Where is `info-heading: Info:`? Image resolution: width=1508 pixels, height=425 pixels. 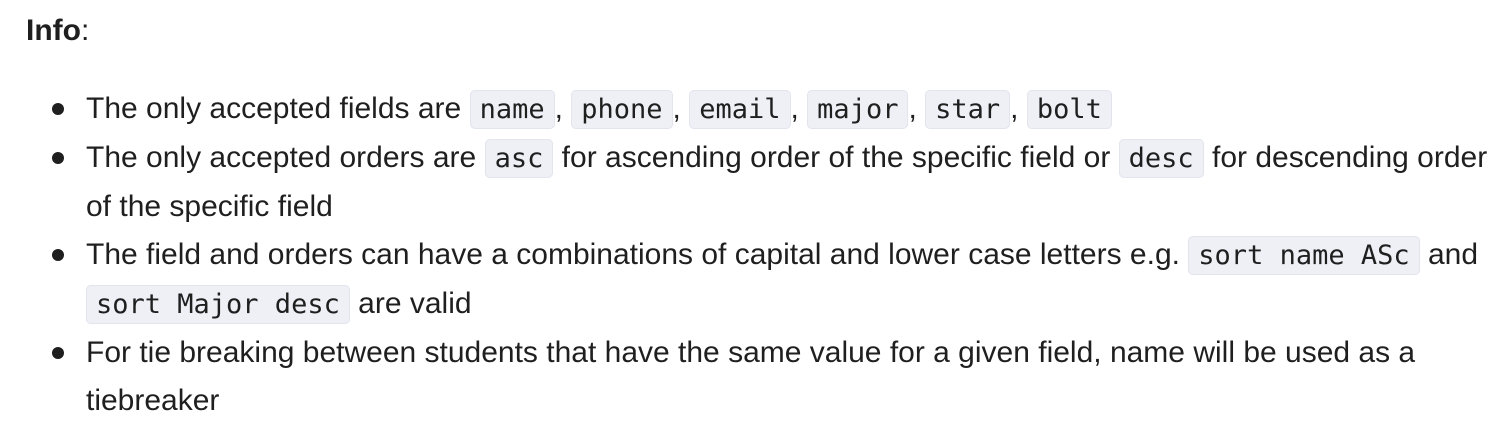 info-heading: Info: is located at coordinates (57, 31).